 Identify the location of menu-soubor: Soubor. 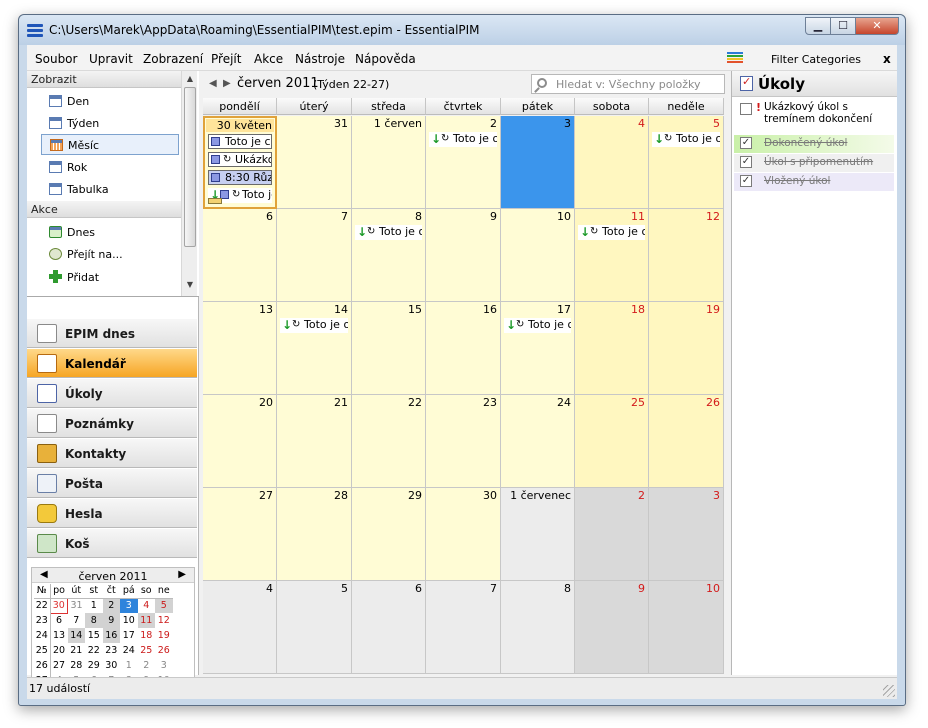
(56, 59).